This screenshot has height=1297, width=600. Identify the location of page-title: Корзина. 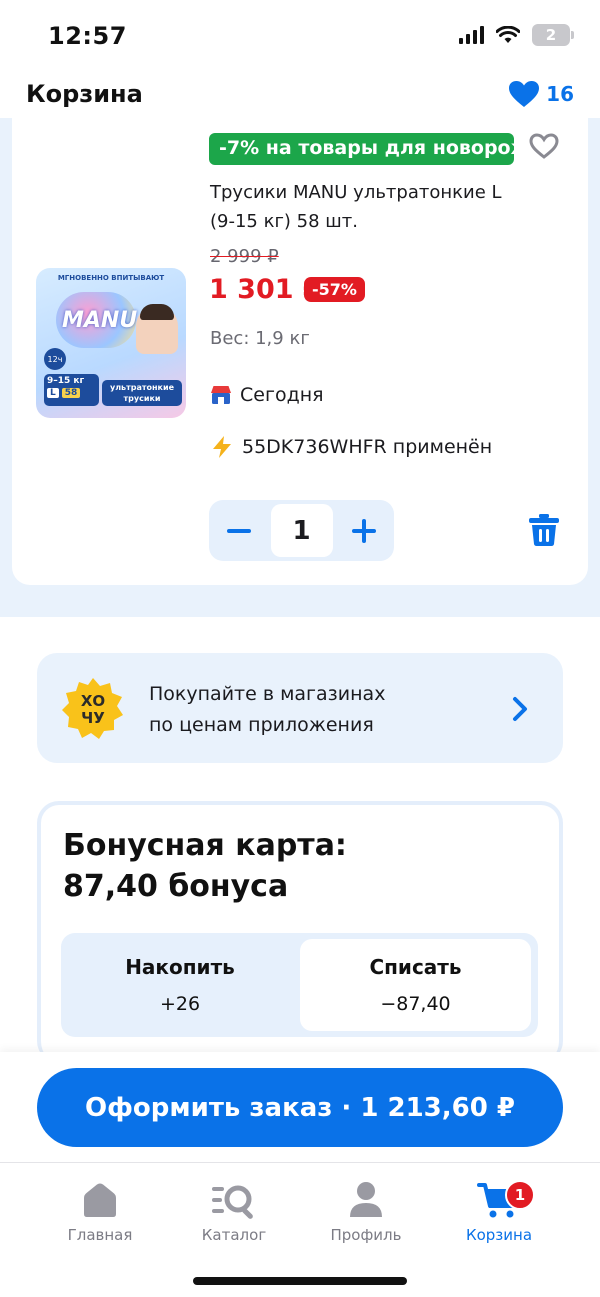
(84, 94).